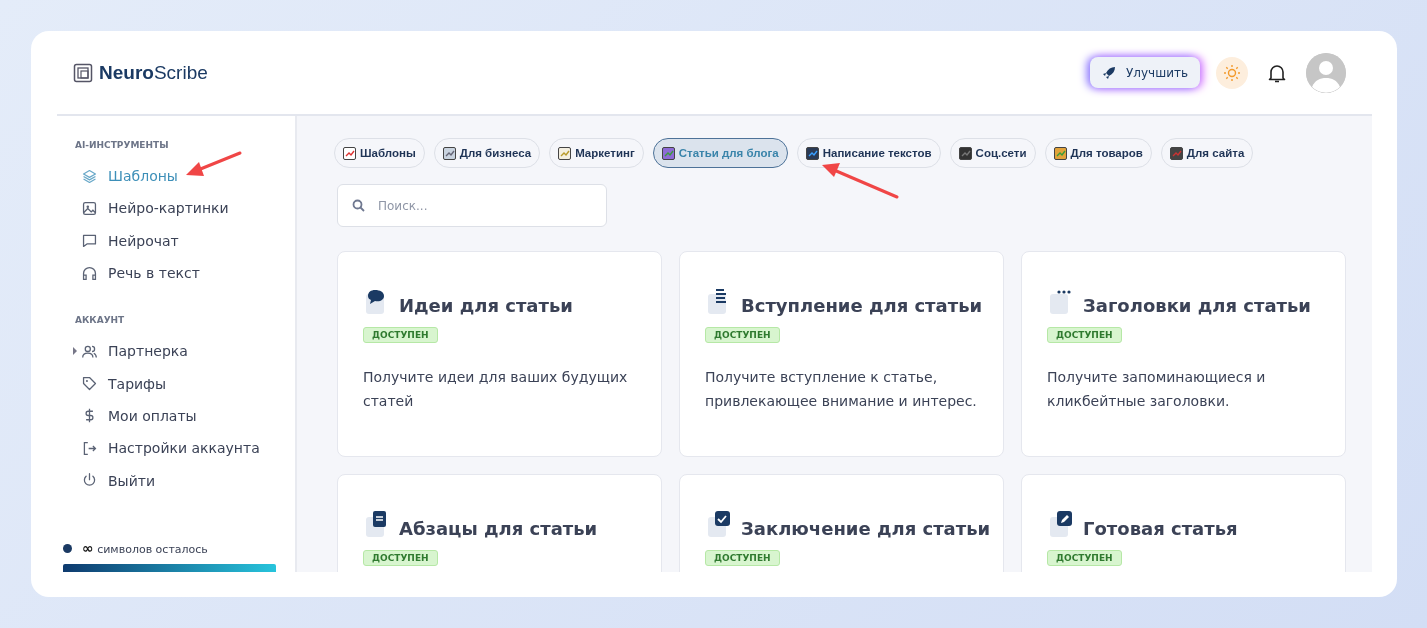 This screenshot has height=628, width=1427. I want to click on sidebar-label: Шаблоны, so click(143, 176).